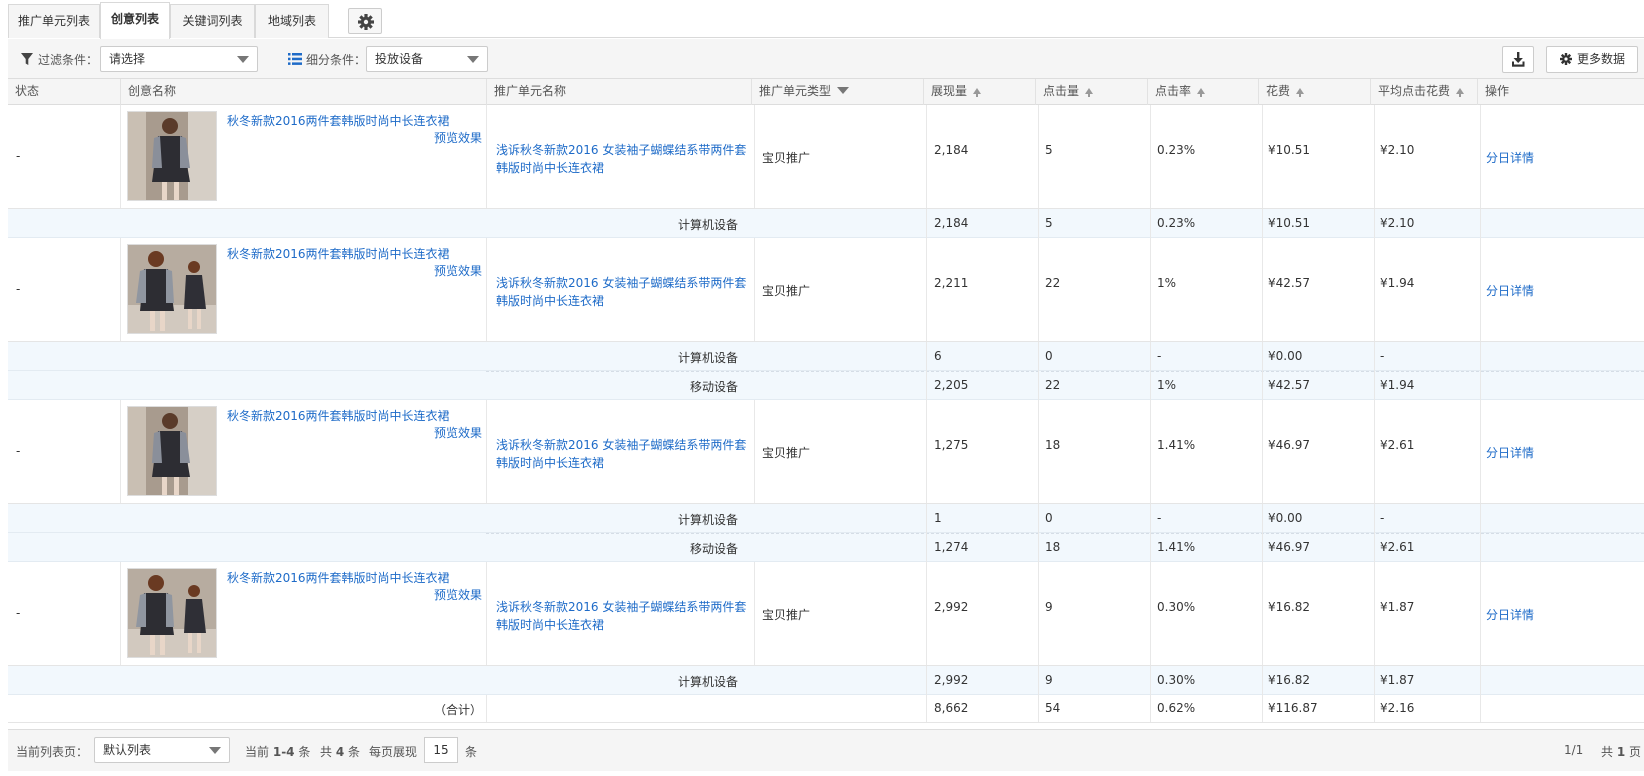 The width and height of the screenshot is (1644, 776). What do you see at coordinates (135, 20) in the screenshot?
I see `tab-creative-list: 创意列表` at bounding box center [135, 20].